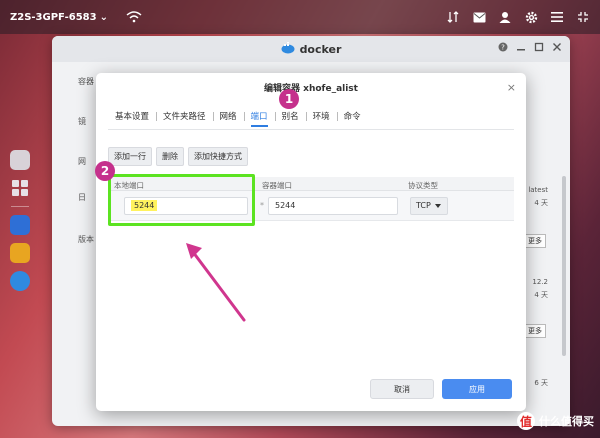 This screenshot has width=600, height=438. I want to click on container-port-value: 5244, so click(285, 205).